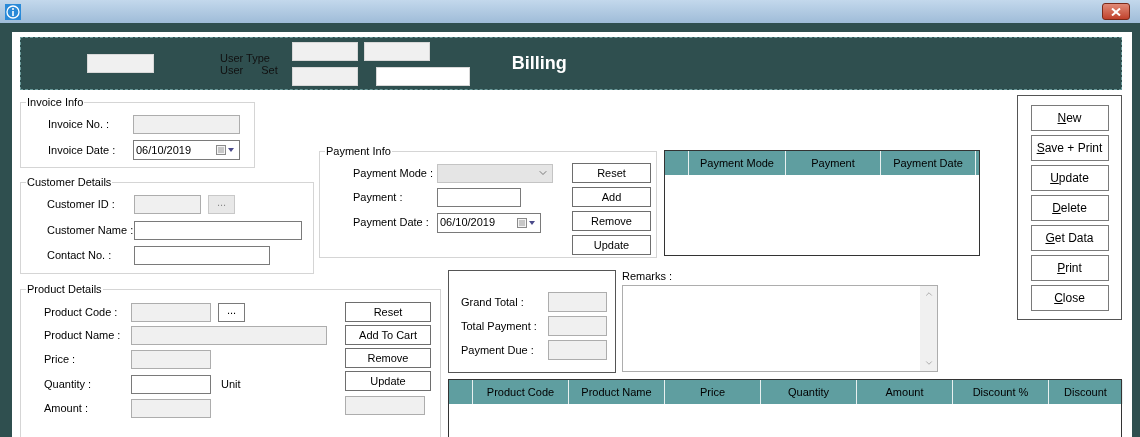 The image size is (1140, 437). What do you see at coordinates (737, 163) in the screenshot?
I see `column-header: Payment Mode` at bounding box center [737, 163].